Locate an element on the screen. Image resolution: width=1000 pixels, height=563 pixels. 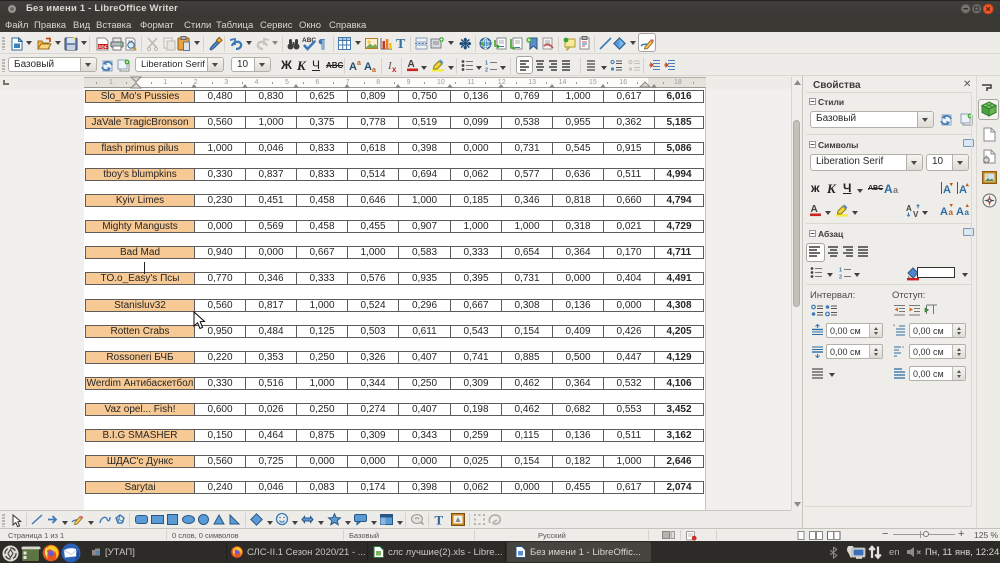
svg-text: PDF is located at coordinates (103, 46).